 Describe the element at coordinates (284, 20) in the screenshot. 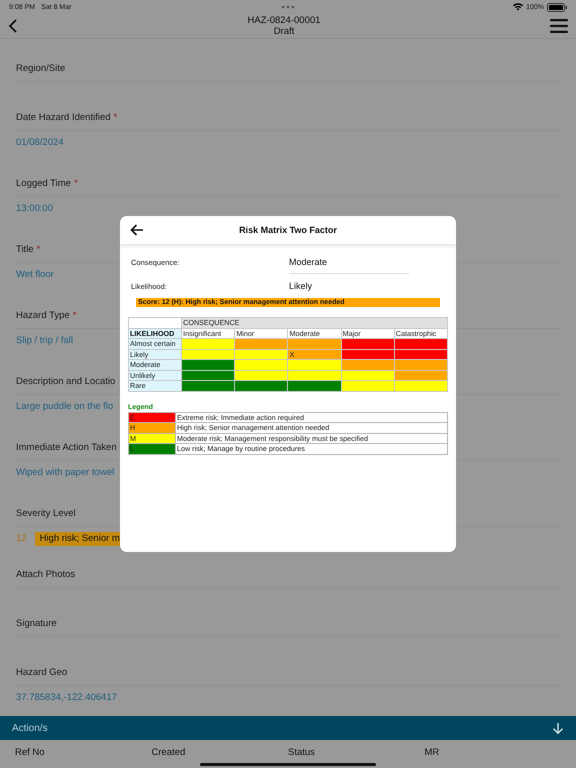

I see `screen-title: HAZ-0824-00001` at that location.